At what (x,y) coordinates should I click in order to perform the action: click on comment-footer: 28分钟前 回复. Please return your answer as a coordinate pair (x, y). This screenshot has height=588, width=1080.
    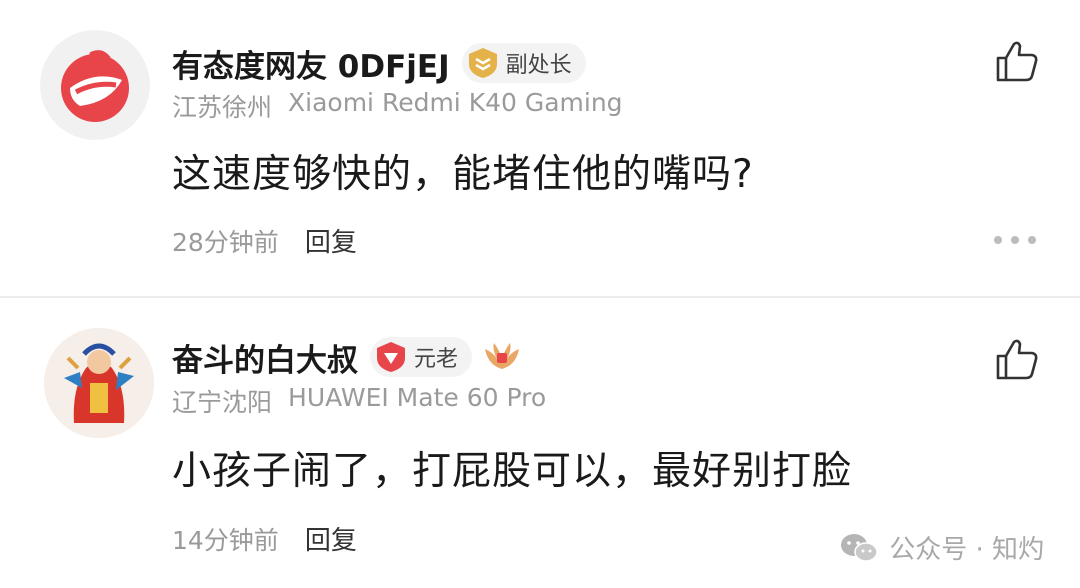
    Looking at the image, I should click on (264, 240).